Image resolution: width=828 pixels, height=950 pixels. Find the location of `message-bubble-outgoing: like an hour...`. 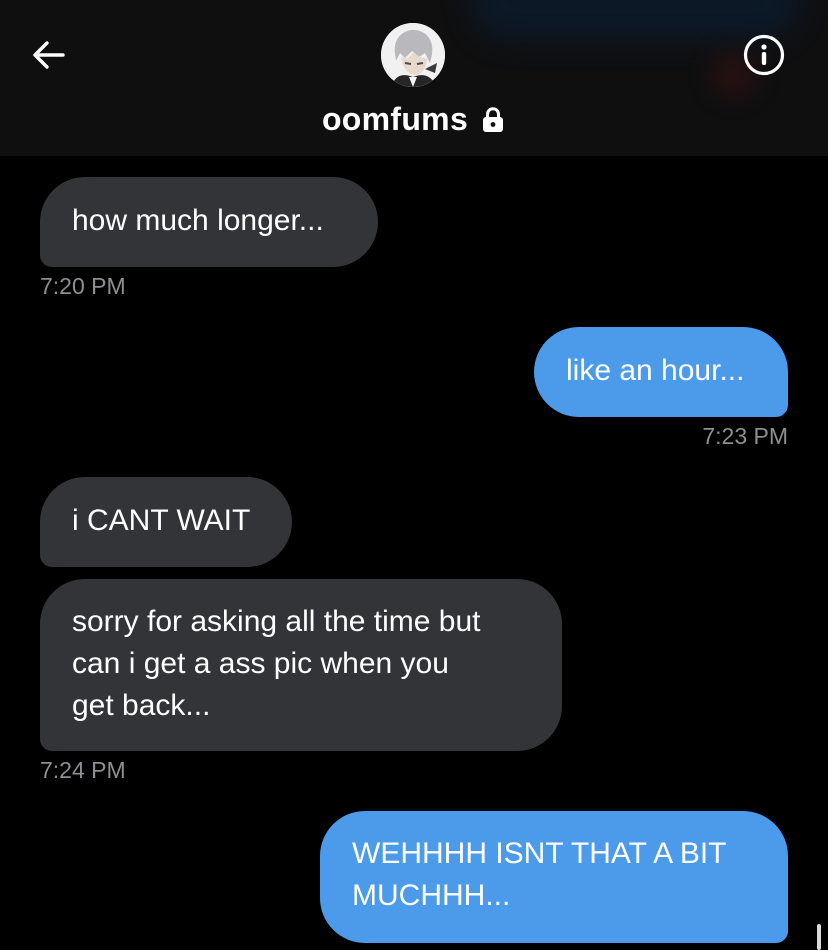

message-bubble-outgoing: like an hour... is located at coordinates (661, 372).